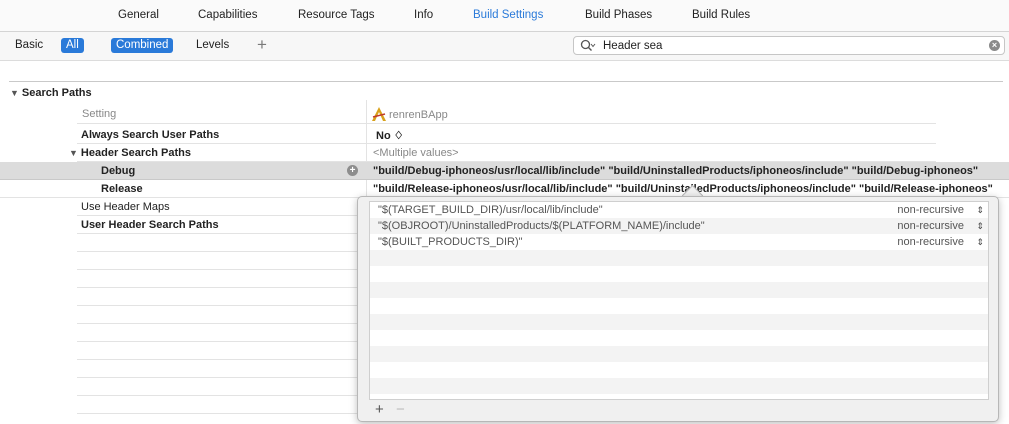 This screenshot has height=424, width=1009. What do you see at coordinates (142, 45) in the screenshot?
I see `combined-filter-button: Combined` at bounding box center [142, 45].